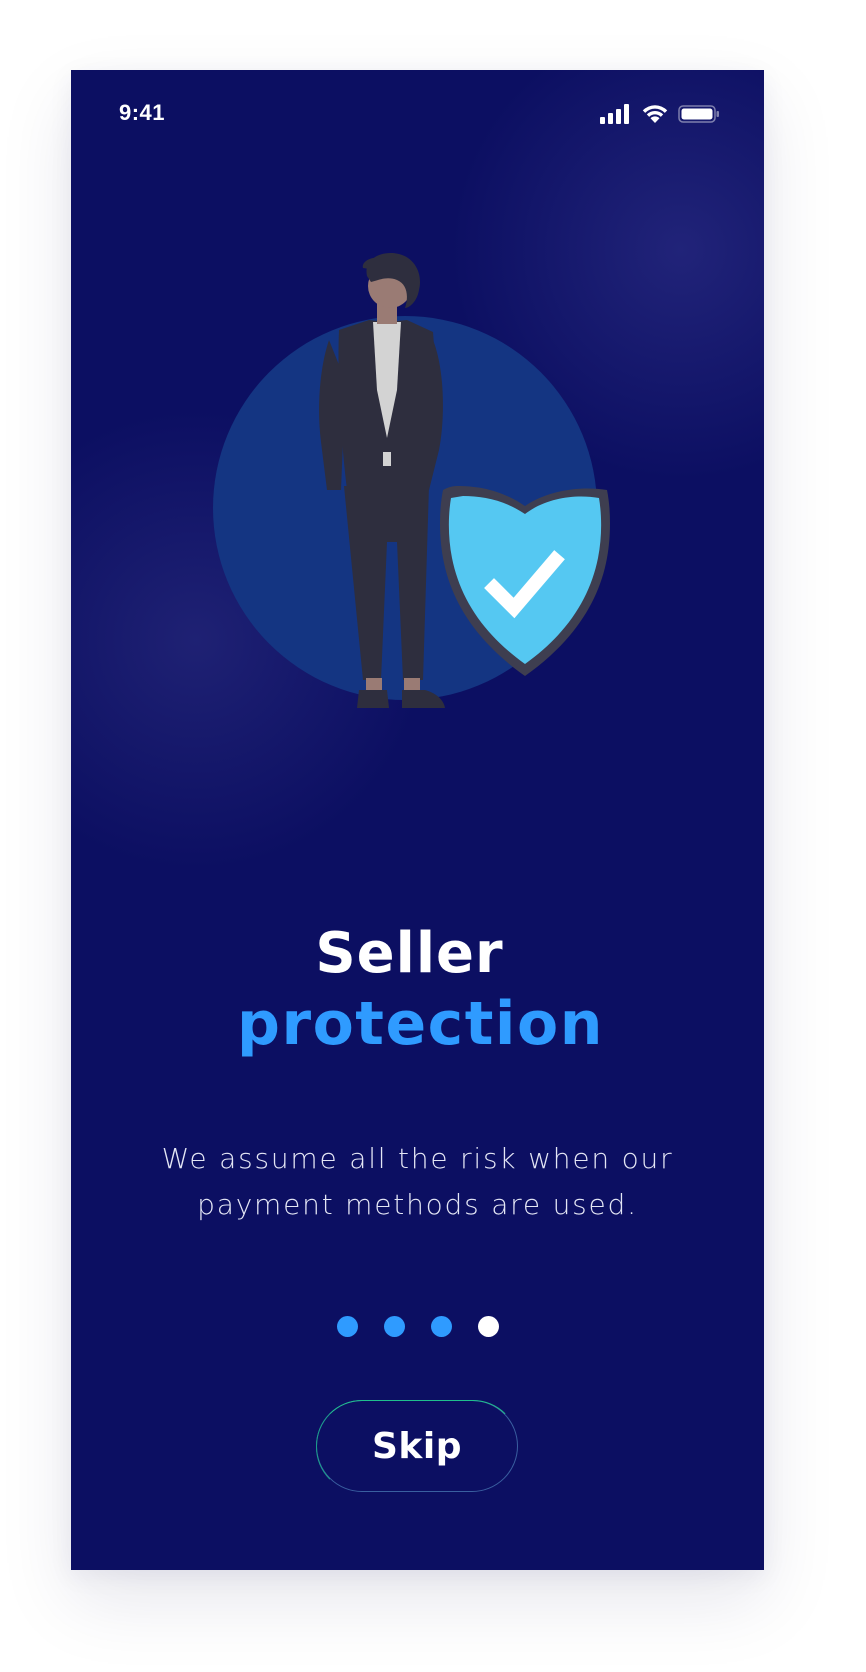 The width and height of the screenshot is (866, 1672). I want to click on status-time: 9:41, so click(142, 112).